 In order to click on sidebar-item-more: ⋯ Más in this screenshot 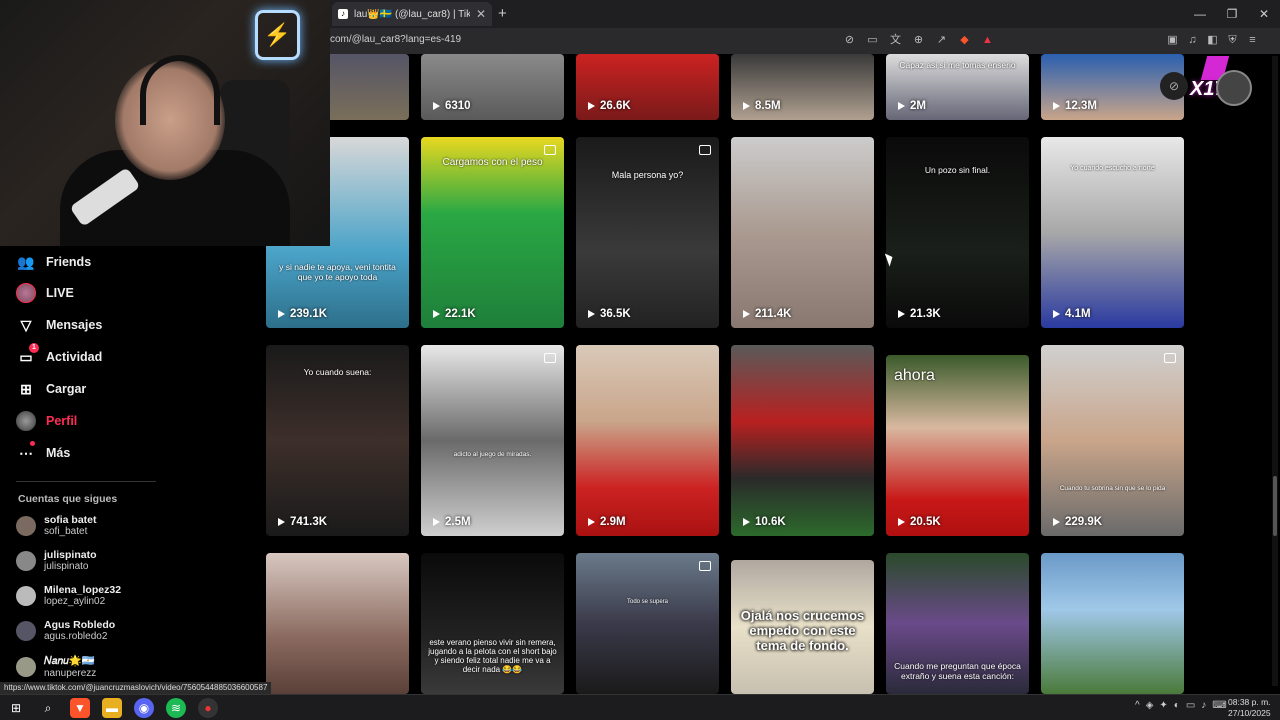, I will do `click(43, 452)`.